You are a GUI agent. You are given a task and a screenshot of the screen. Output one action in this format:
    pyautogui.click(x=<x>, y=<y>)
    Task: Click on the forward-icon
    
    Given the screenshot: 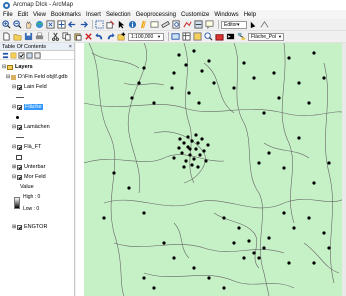 What is the action you would take?
    pyautogui.click(x=83, y=24)
    